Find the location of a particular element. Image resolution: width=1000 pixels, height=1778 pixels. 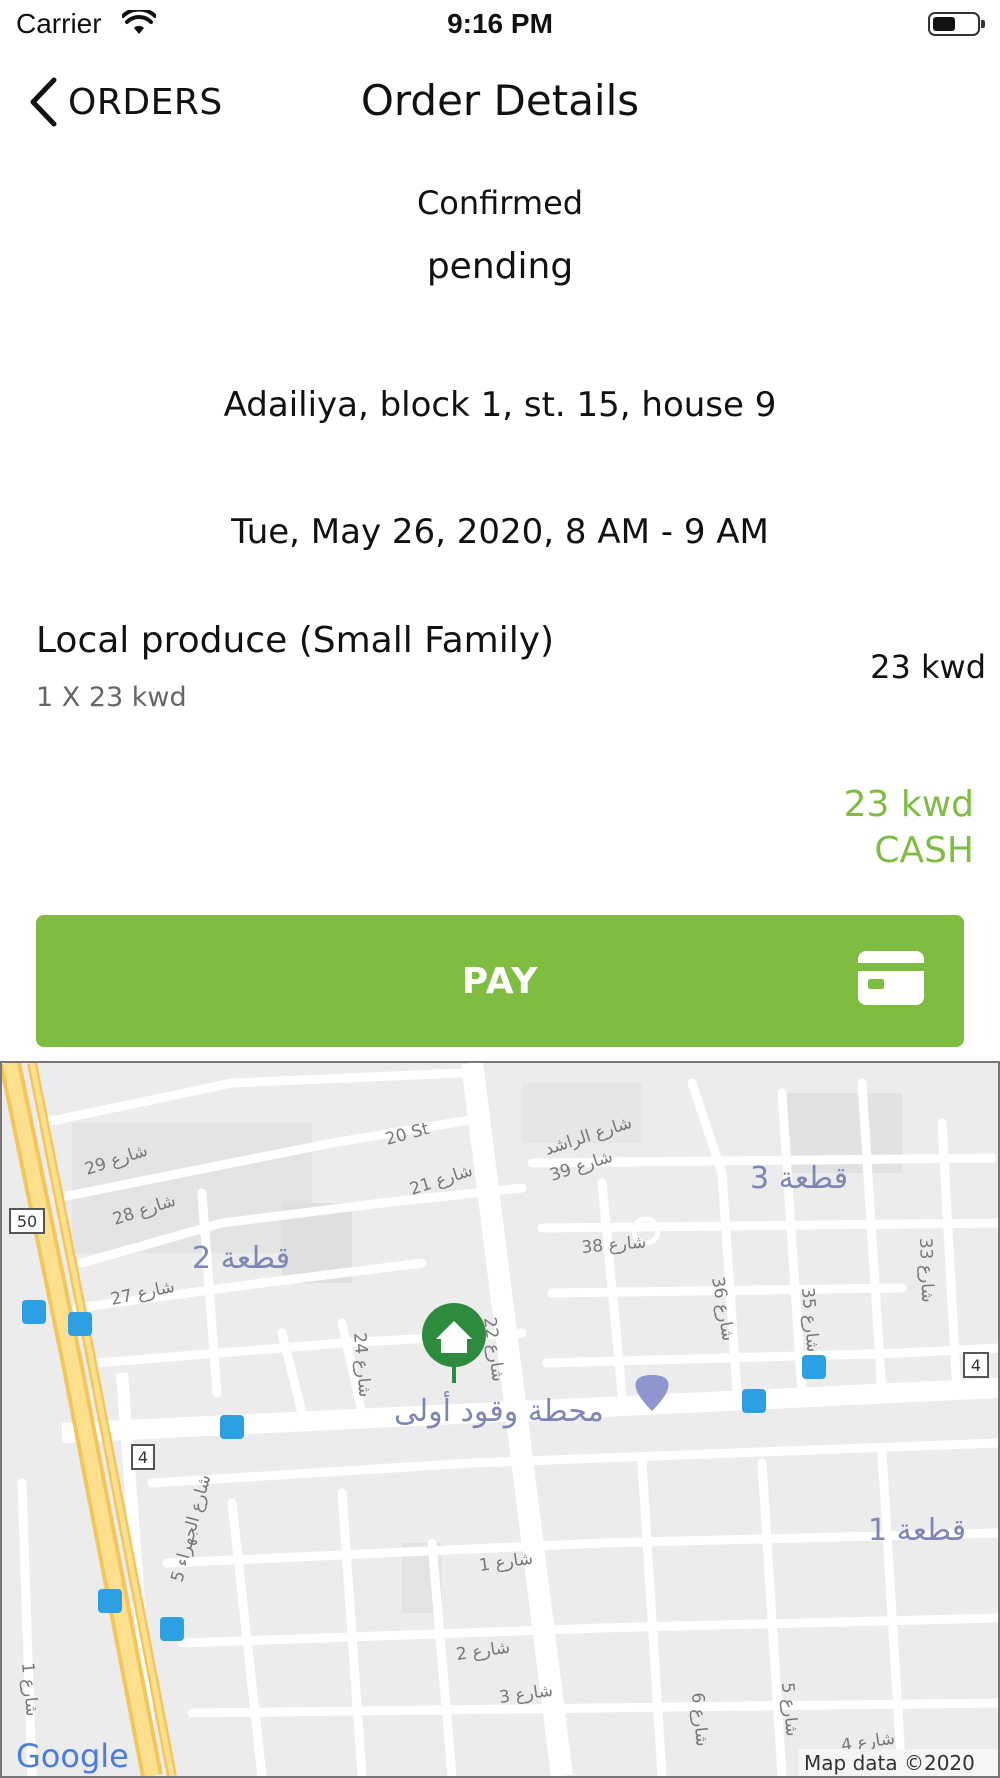

map-label-st33: شارع 33 is located at coordinates (926, 1269).